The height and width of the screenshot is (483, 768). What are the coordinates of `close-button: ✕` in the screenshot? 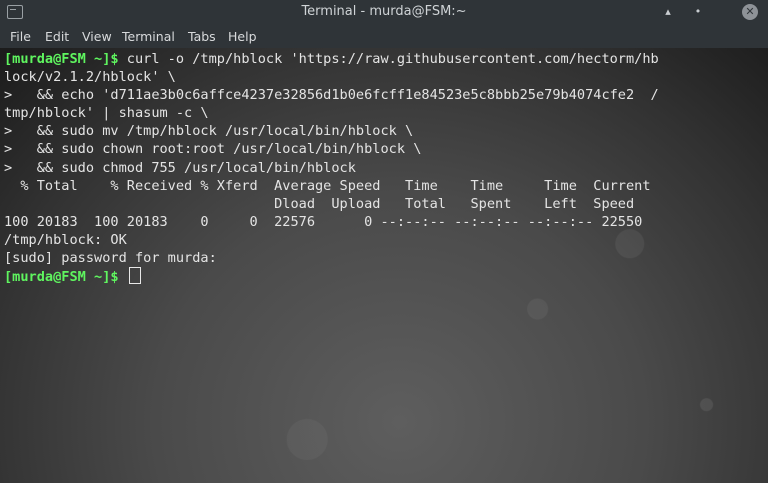 It's located at (750, 12).